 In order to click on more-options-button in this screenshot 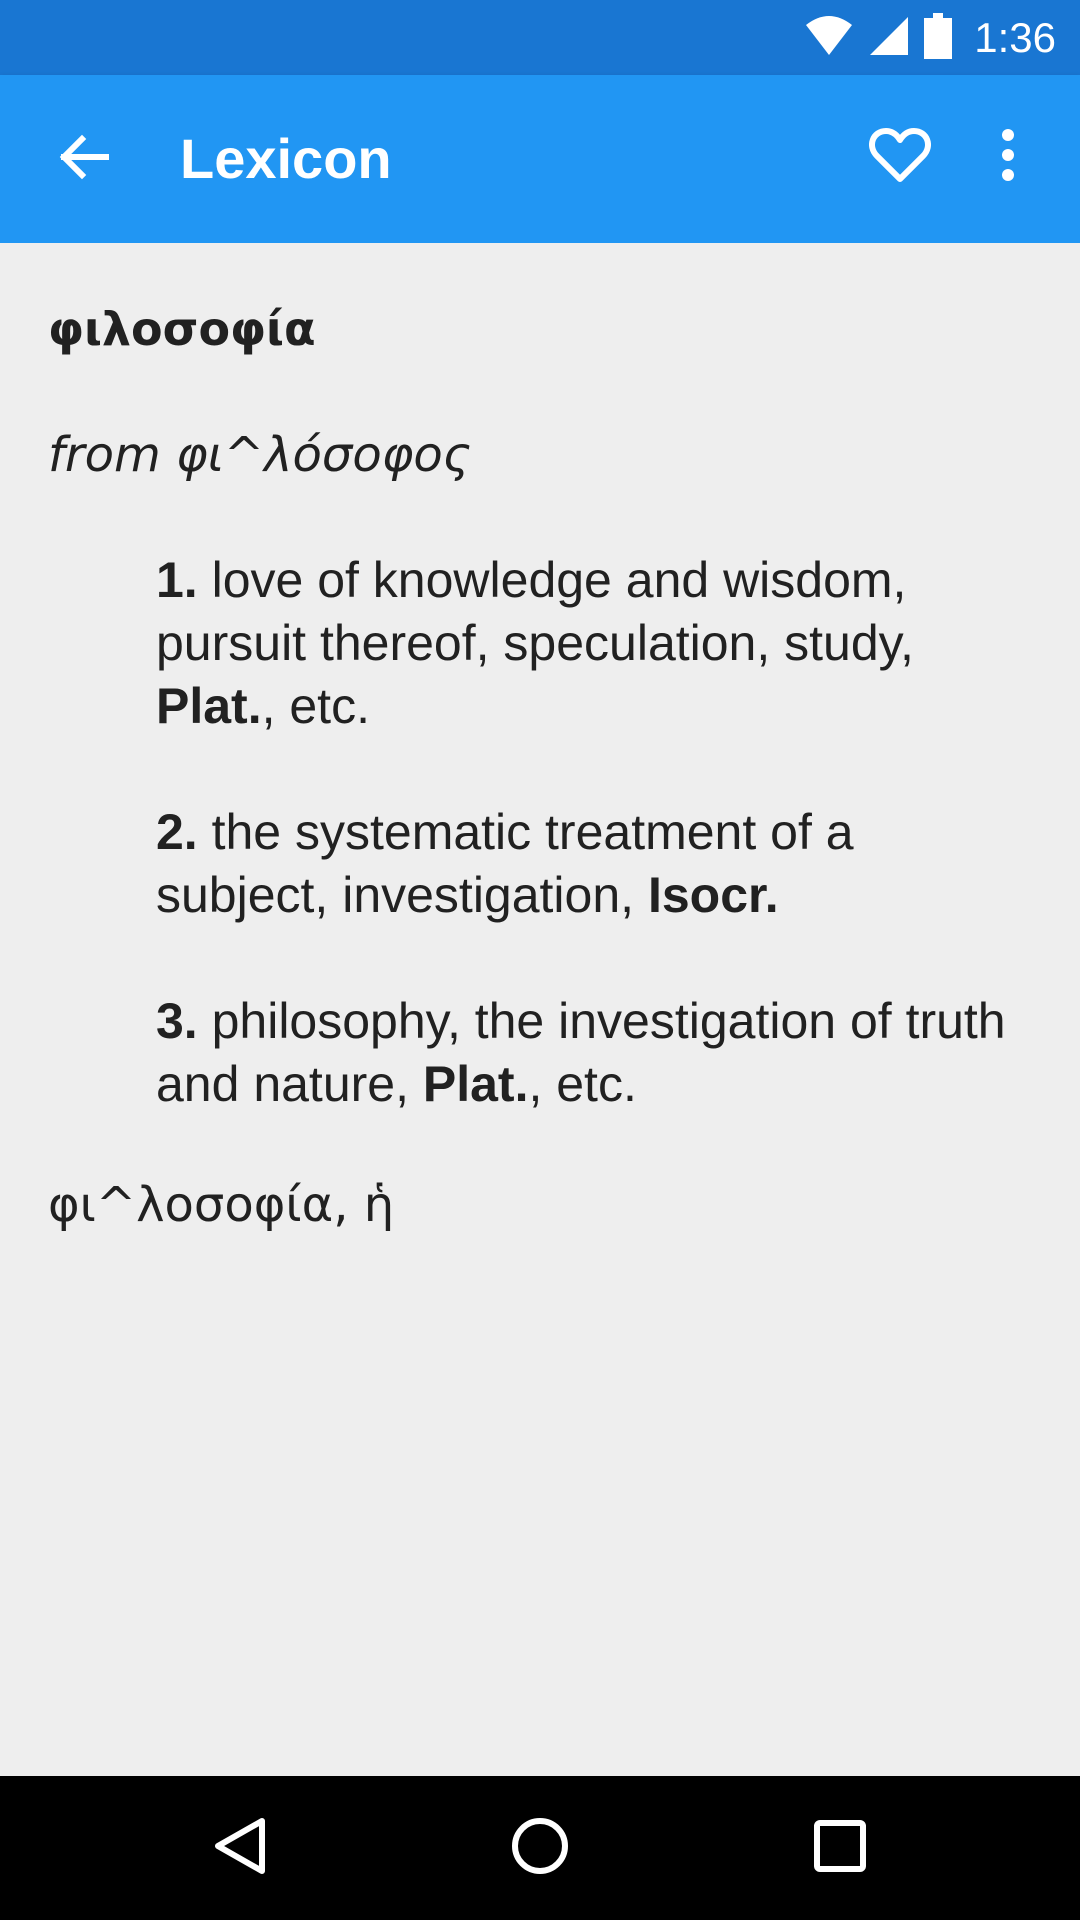, I will do `click(1008, 157)`.